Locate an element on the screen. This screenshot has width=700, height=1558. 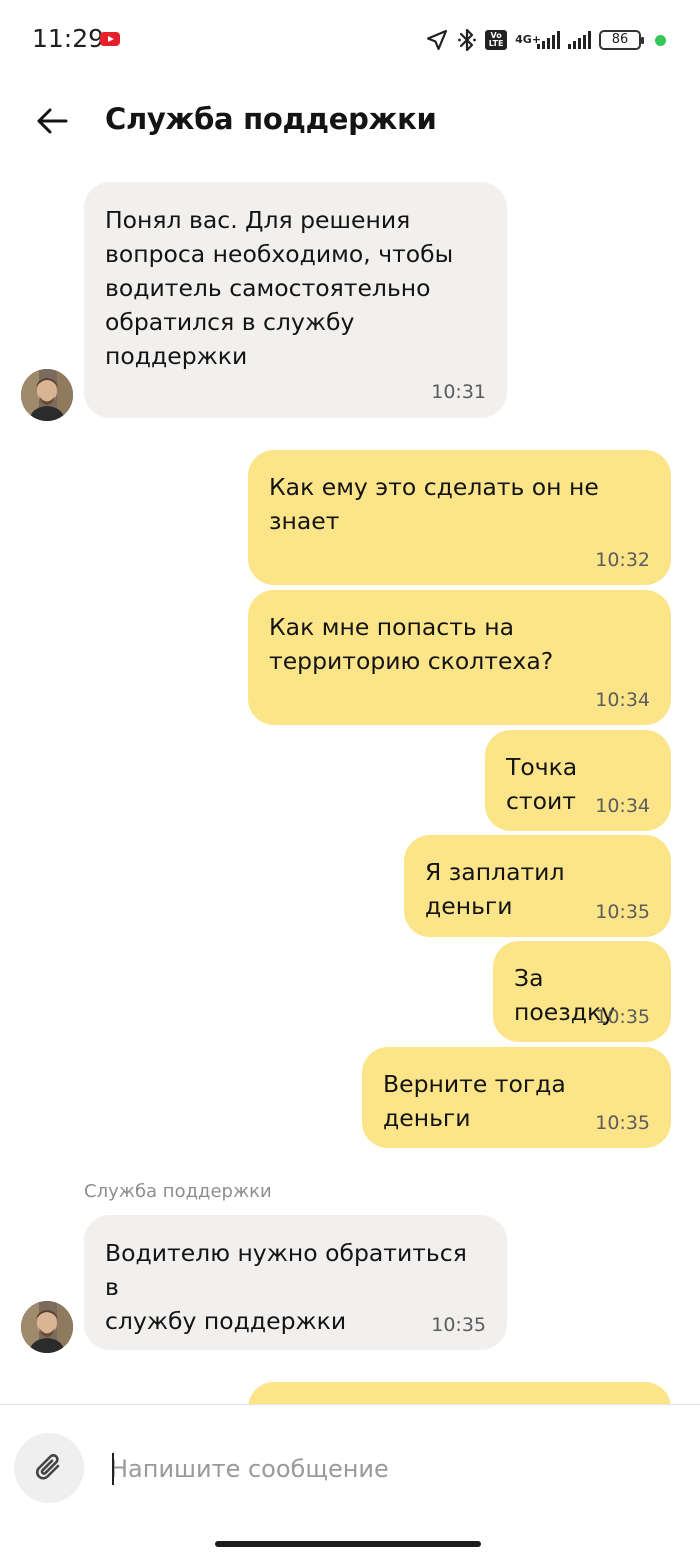
message-bubble-outgoing: Верните тогда деньги 10:35 is located at coordinates (516, 1097).